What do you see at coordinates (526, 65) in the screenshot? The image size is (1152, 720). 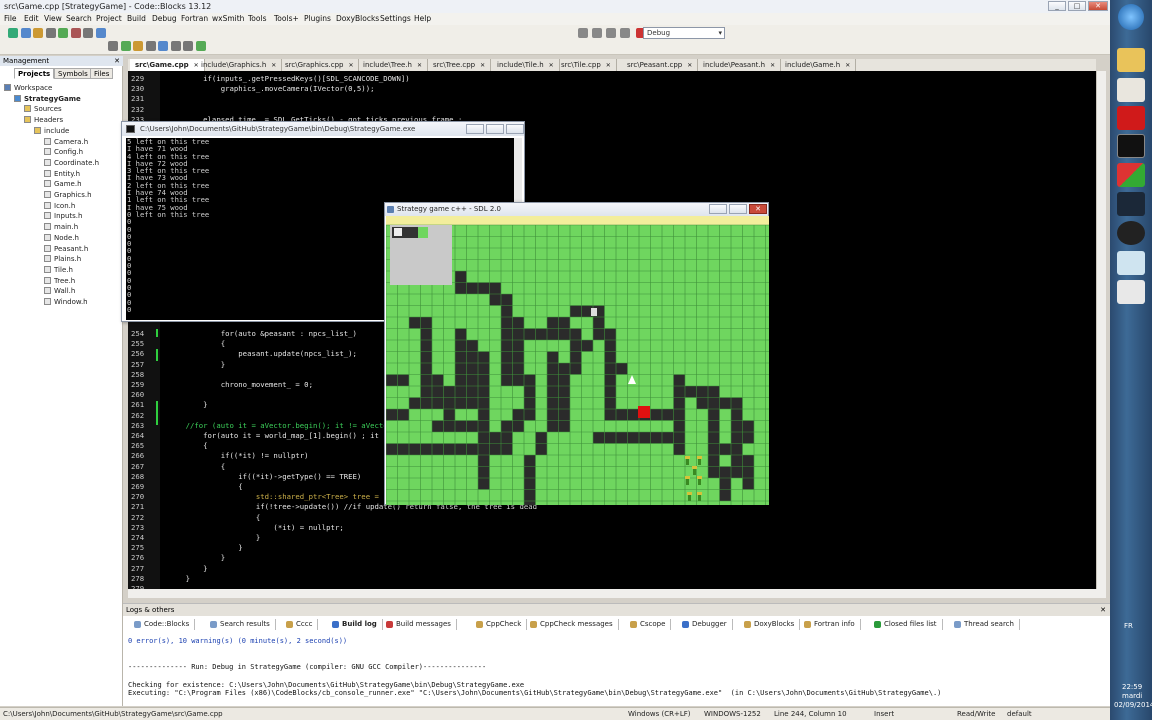 I see `editor-tab: include\Tile.h ✕` at bounding box center [526, 65].